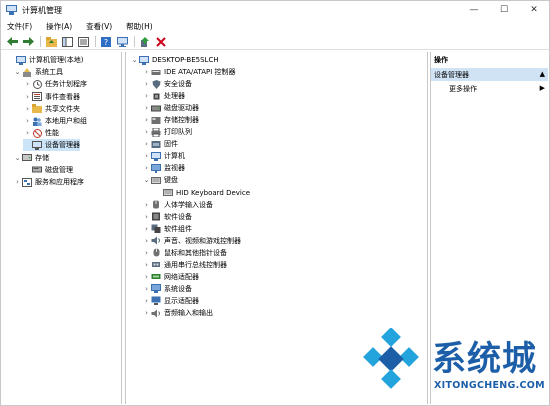 The width and height of the screenshot is (550, 406). Describe the element at coordinates (177, 313) in the screenshot. I see `device-category: › 音频输入和输出` at that location.